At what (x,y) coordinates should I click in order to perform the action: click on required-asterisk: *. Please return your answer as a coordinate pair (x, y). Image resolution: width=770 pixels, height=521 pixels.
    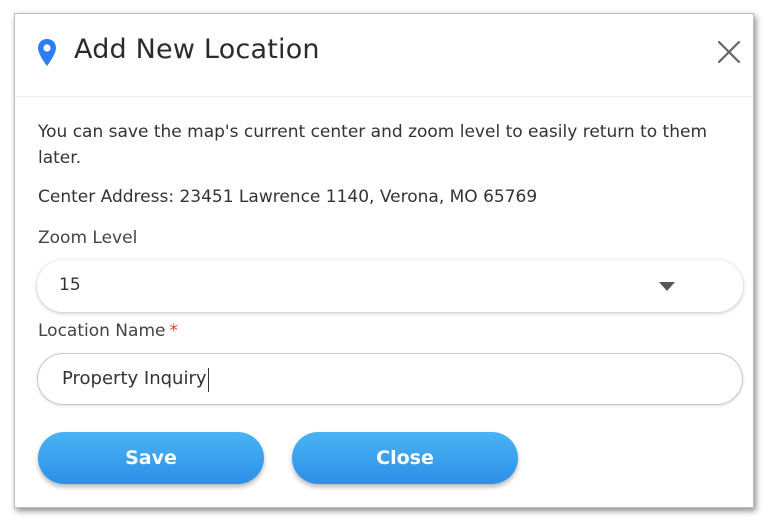
    Looking at the image, I should click on (173, 331).